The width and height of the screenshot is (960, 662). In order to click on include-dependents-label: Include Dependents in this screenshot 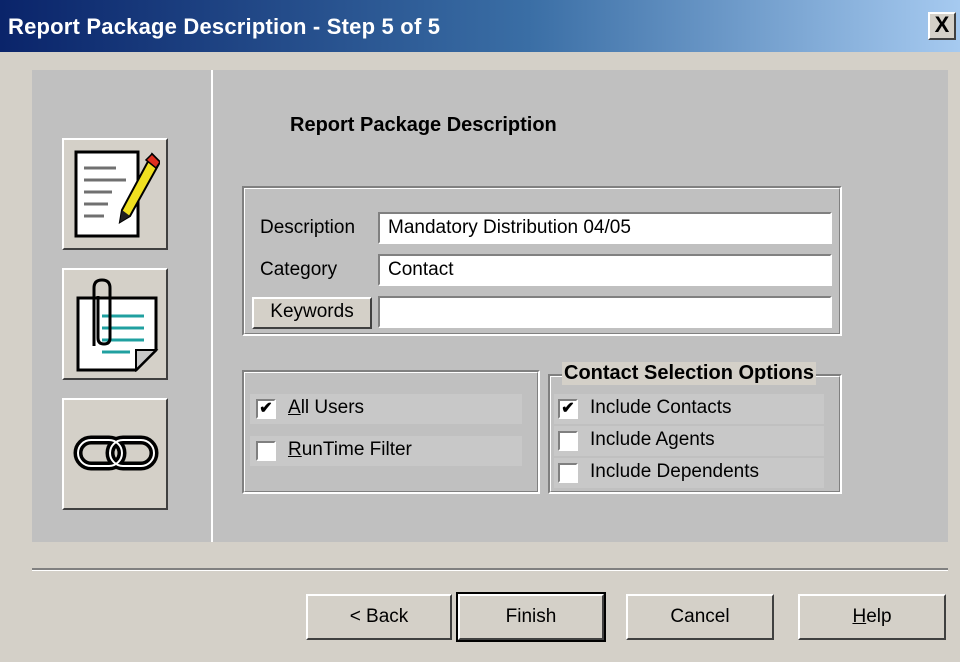, I will do `click(675, 471)`.